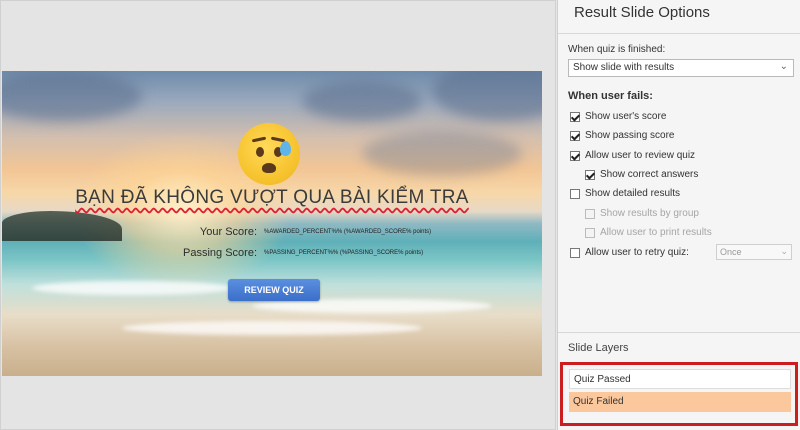 The width and height of the screenshot is (800, 430). Describe the element at coordinates (680, 379) in the screenshot. I see `layer-quiz-passed: Quiz Passed` at that location.